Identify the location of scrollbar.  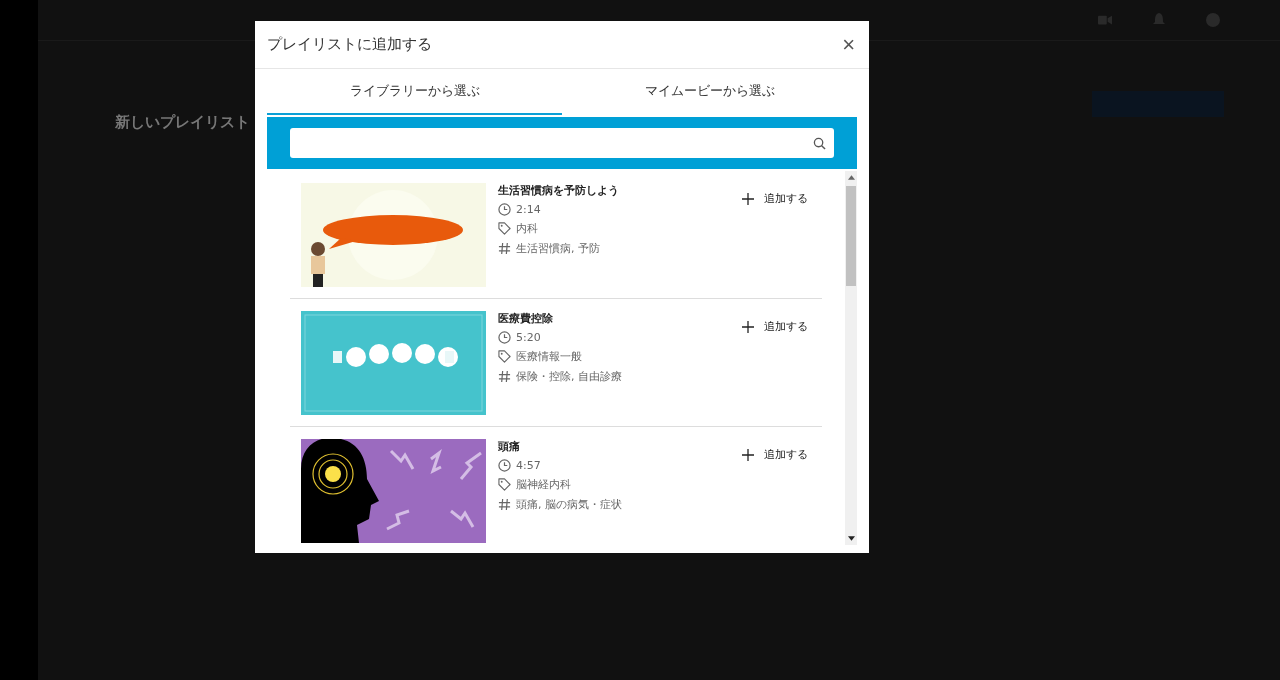
(851, 358).